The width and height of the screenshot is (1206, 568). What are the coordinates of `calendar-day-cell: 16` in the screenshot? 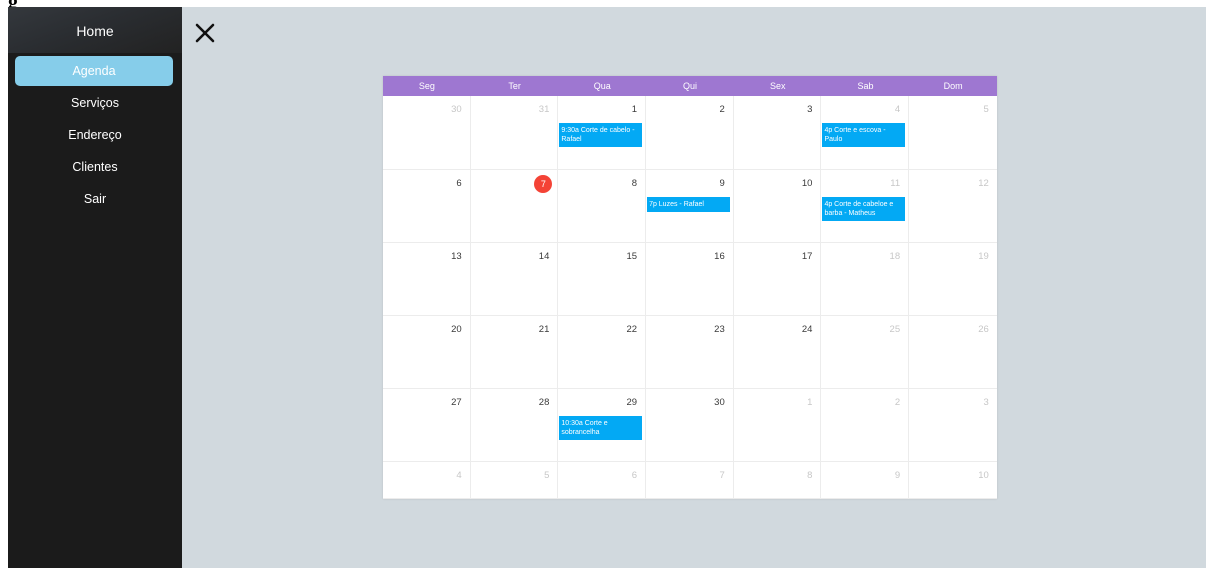 It's located at (690, 279).